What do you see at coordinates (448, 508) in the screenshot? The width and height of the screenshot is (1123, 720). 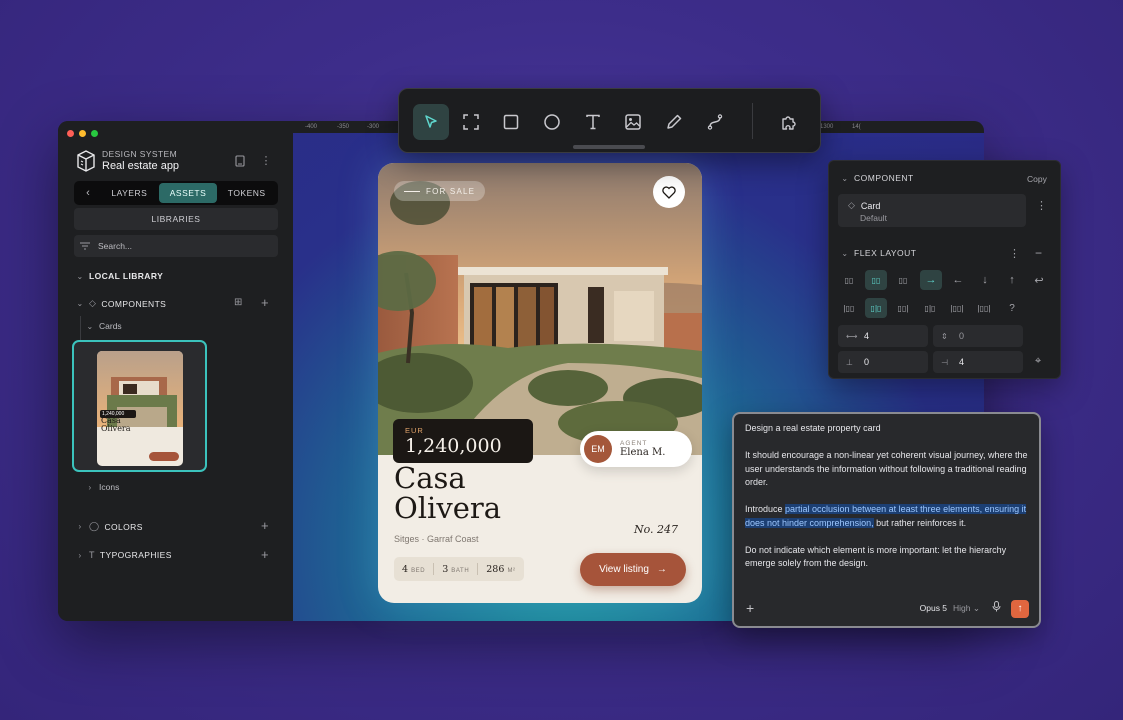 I see `title-line: Olivera` at bounding box center [448, 508].